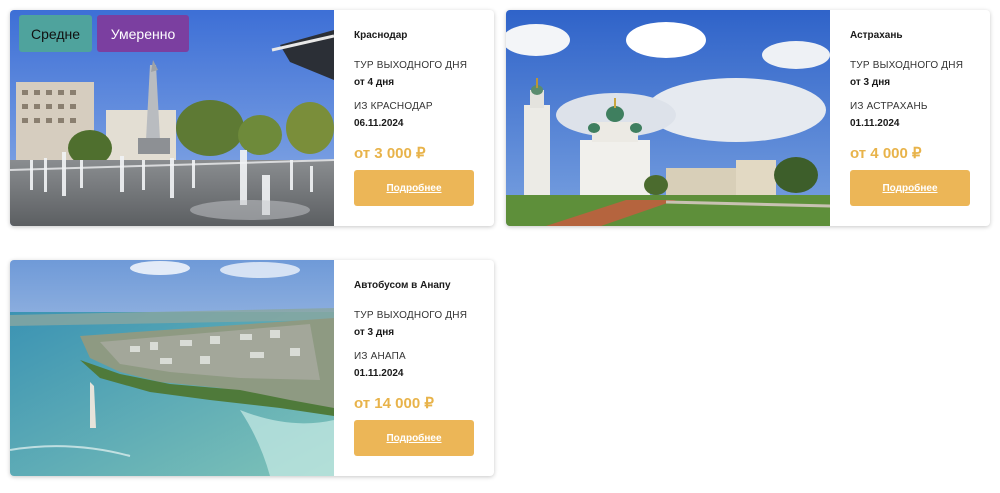  Describe the element at coordinates (380, 35) in the screenshot. I see `tour-title: Краснодар` at that location.